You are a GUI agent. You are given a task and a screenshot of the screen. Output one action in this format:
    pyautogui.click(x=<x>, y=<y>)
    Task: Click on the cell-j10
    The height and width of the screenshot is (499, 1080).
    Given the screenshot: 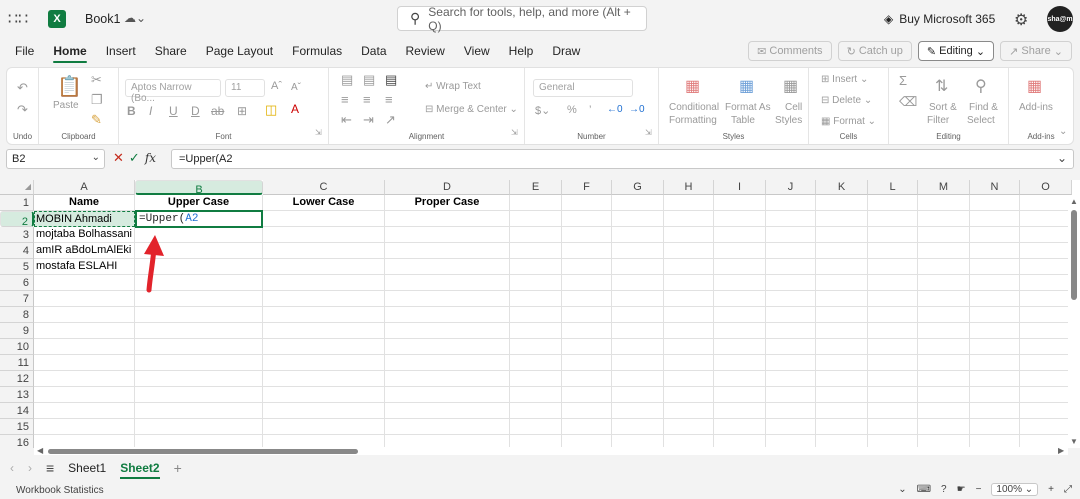 What is the action you would take?
    pyautogui.click(x=791, y=347)
    